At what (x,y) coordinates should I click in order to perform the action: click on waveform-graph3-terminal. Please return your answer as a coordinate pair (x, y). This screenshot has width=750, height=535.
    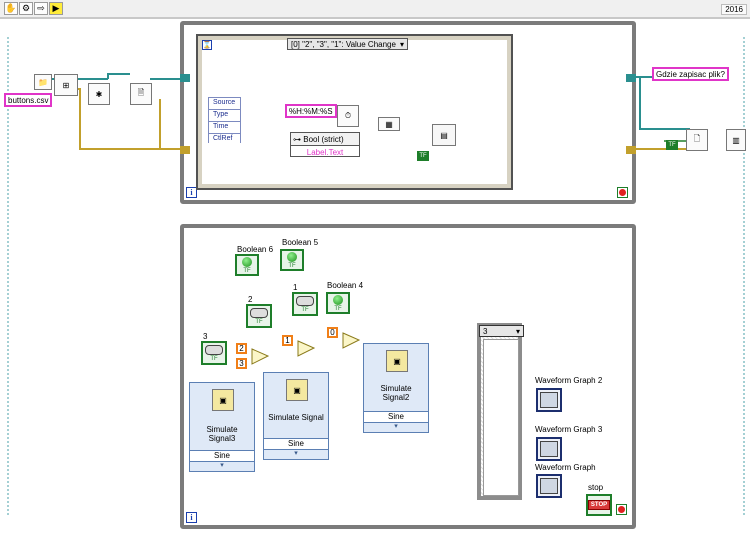
    Looking at the image, I should click on (549, 449).